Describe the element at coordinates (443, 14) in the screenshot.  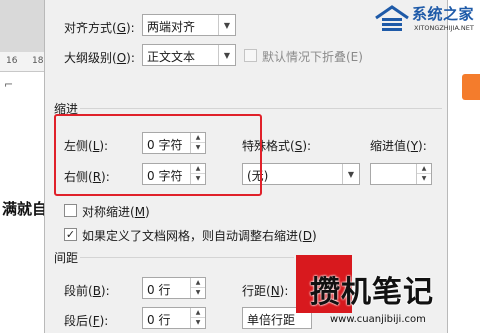
I see `watermark-name: 系统之家` at that location.